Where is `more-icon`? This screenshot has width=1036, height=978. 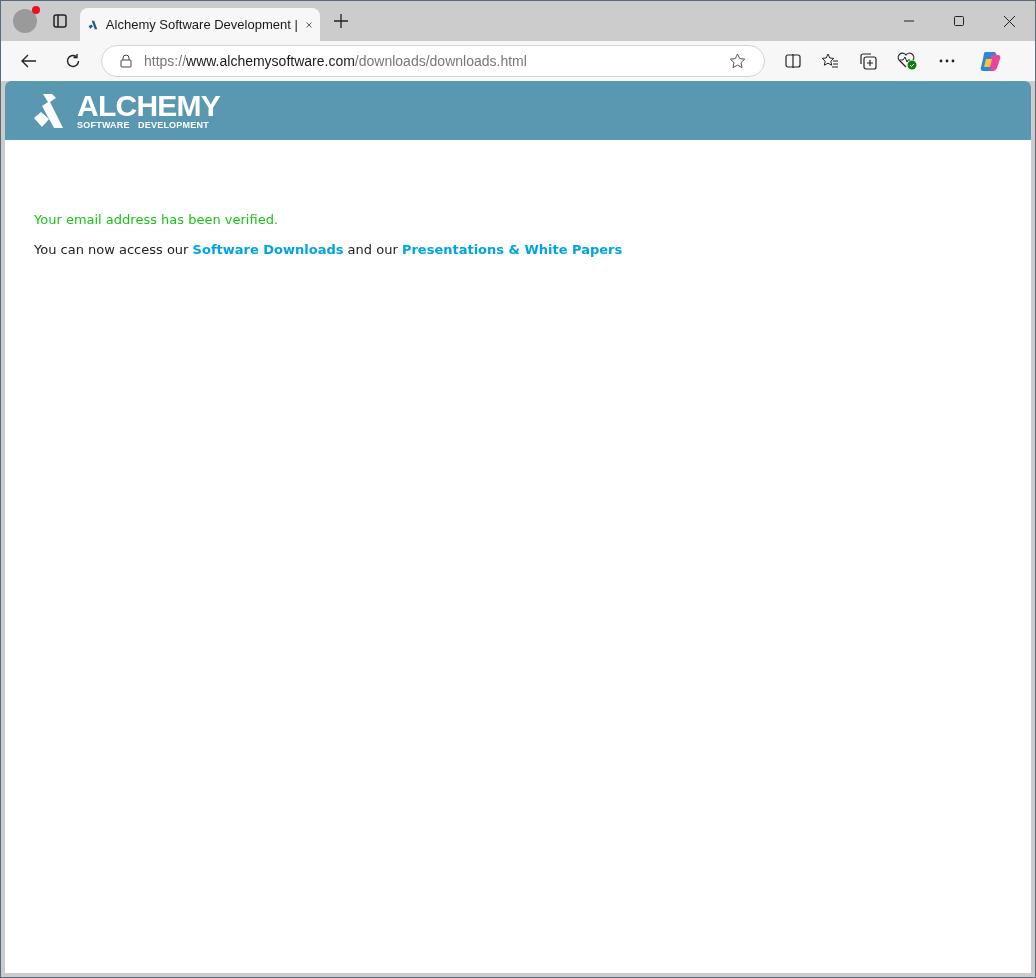
more-icon is located at coordinates (947, 61).